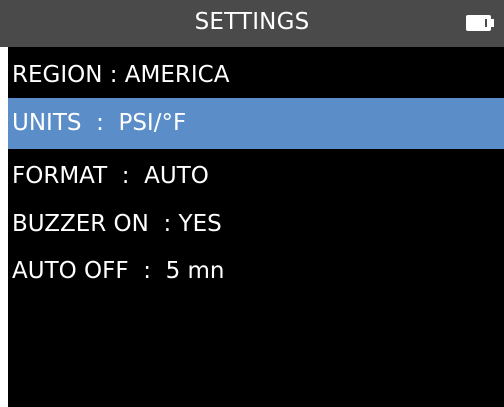 Image resolution: width=504 pixels, height=407 pixels. What do you see at coordinates (256, 123) in the screenshot?
I see `menu-item-units: UNITS : PSI/°F` at bounding box center [256, 123].